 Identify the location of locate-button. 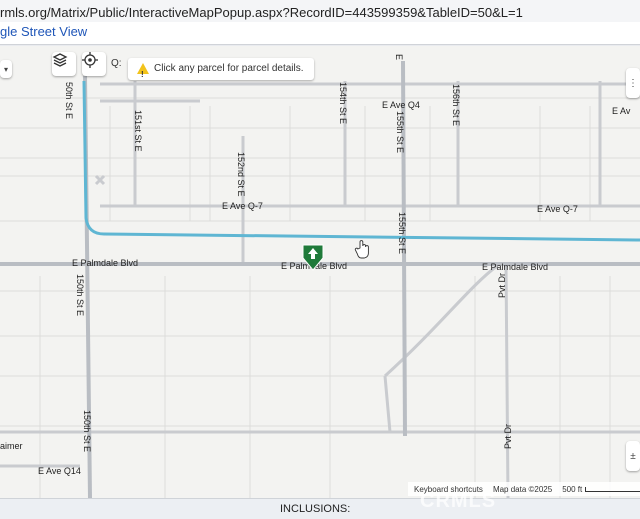
(94, 64).